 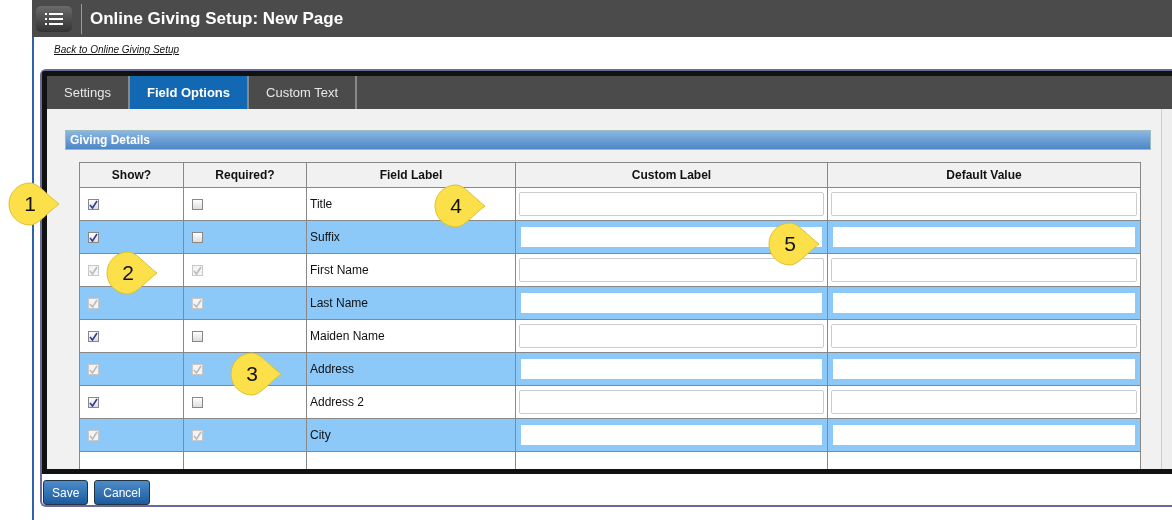 I want to click on field-label-cell: First Name, so click(x=411, y=270).